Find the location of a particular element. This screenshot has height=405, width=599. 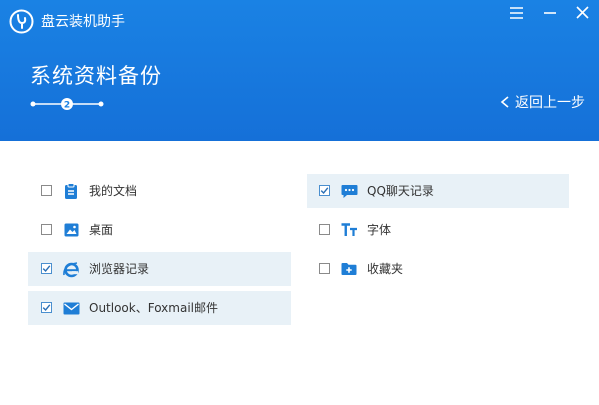

option-label: 收藏夹 is located at coordinates (385, 269).